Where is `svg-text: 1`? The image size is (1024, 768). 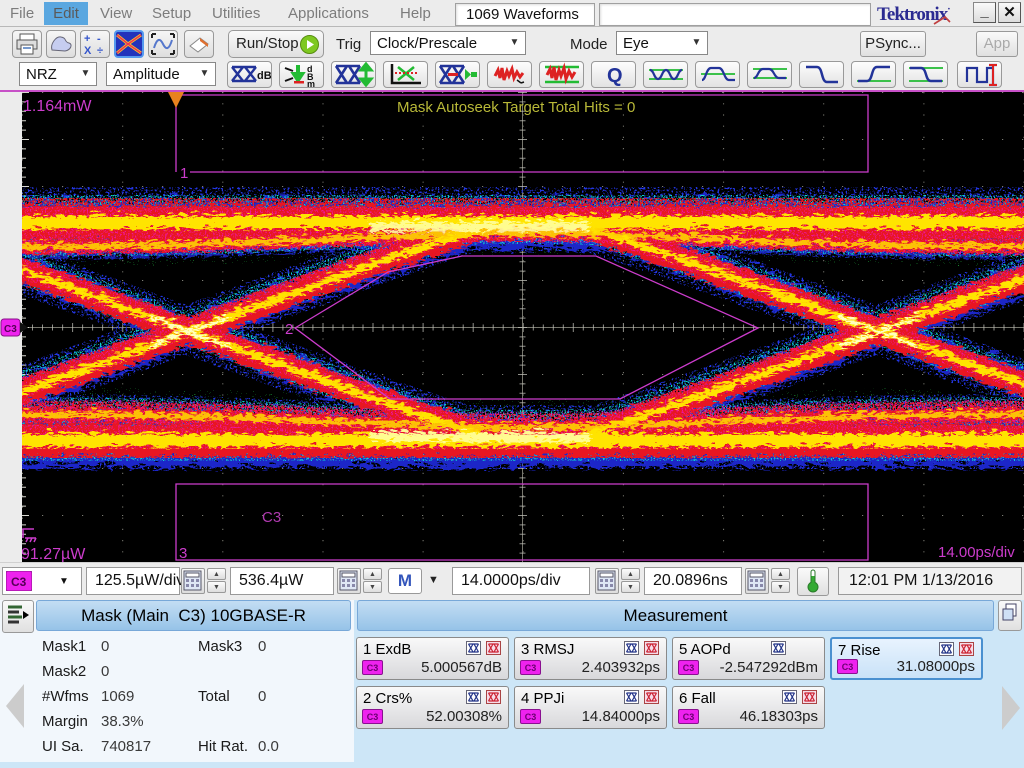 svg-text: 1 is located at coordinates (184, 173).